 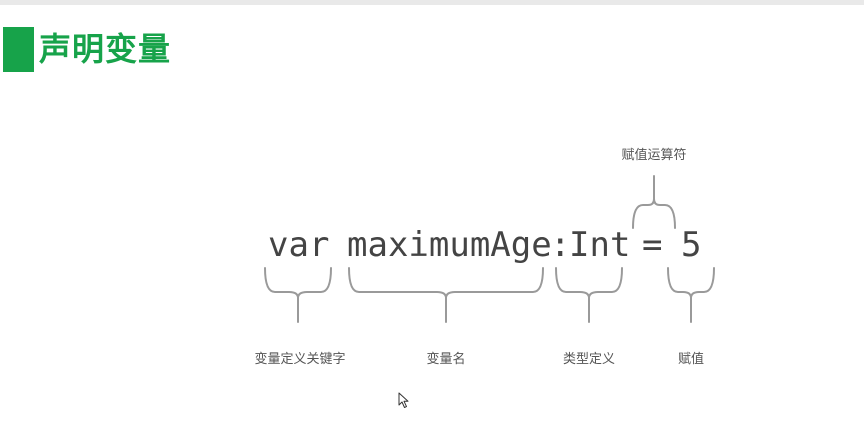 What do you see at coordinates (446, 295) in the screenshot?
I see `brace-variable-name` at bounding box center [446, 295].